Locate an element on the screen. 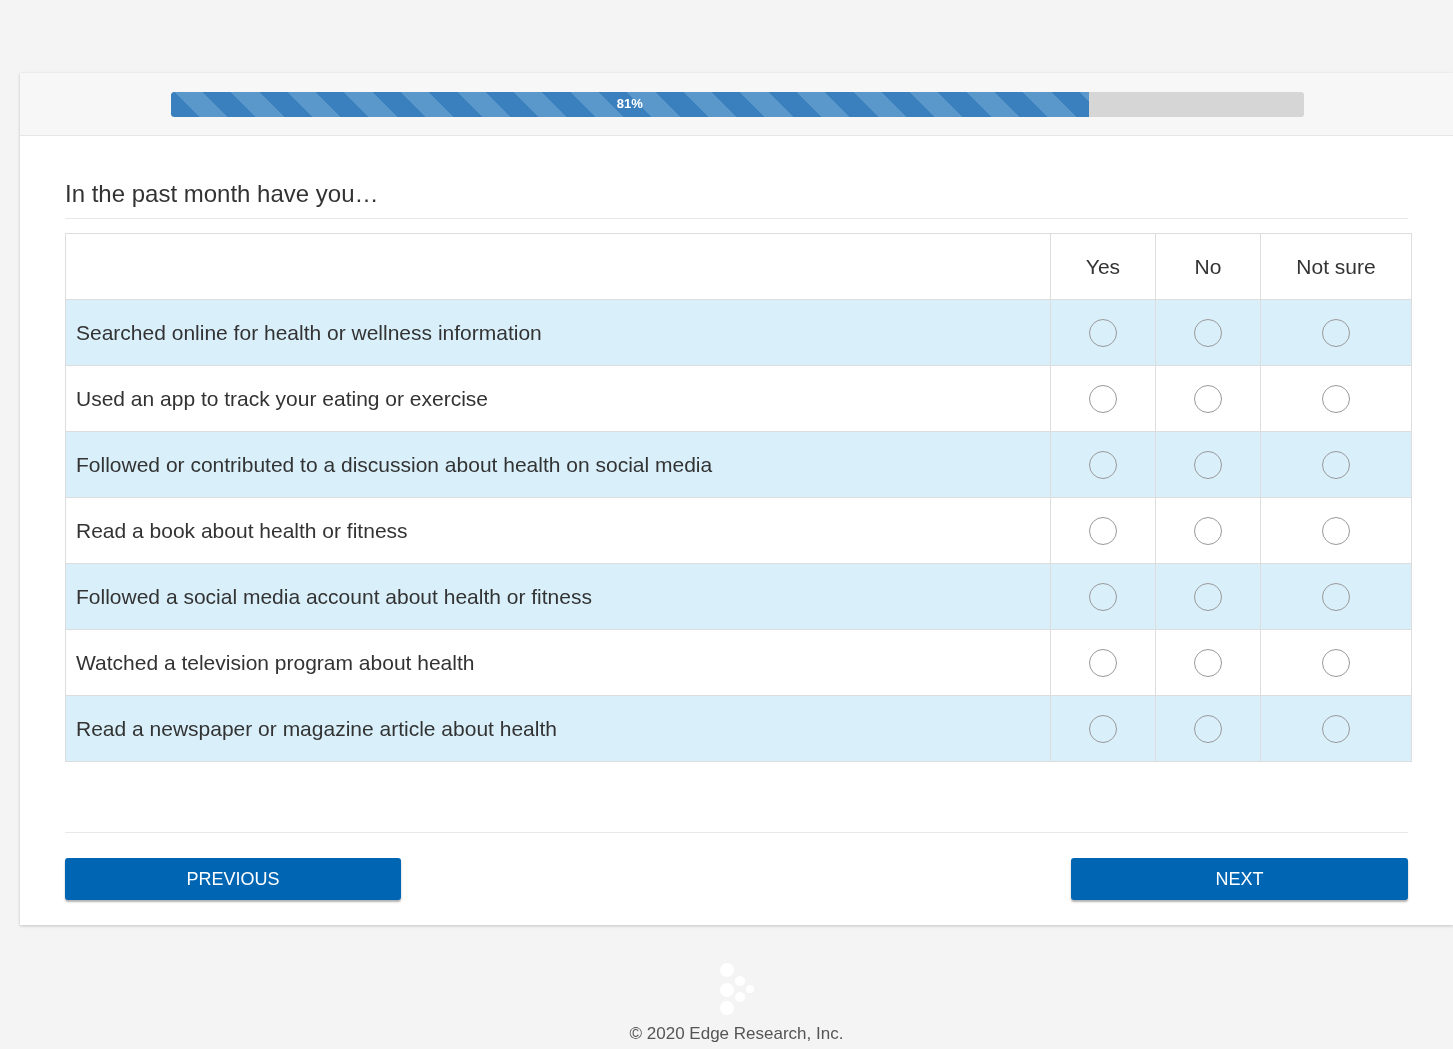 The height and width of the screenshot is (1049, 1453). statement-label: Watched a television program about health is located at coordinates (275, 662).